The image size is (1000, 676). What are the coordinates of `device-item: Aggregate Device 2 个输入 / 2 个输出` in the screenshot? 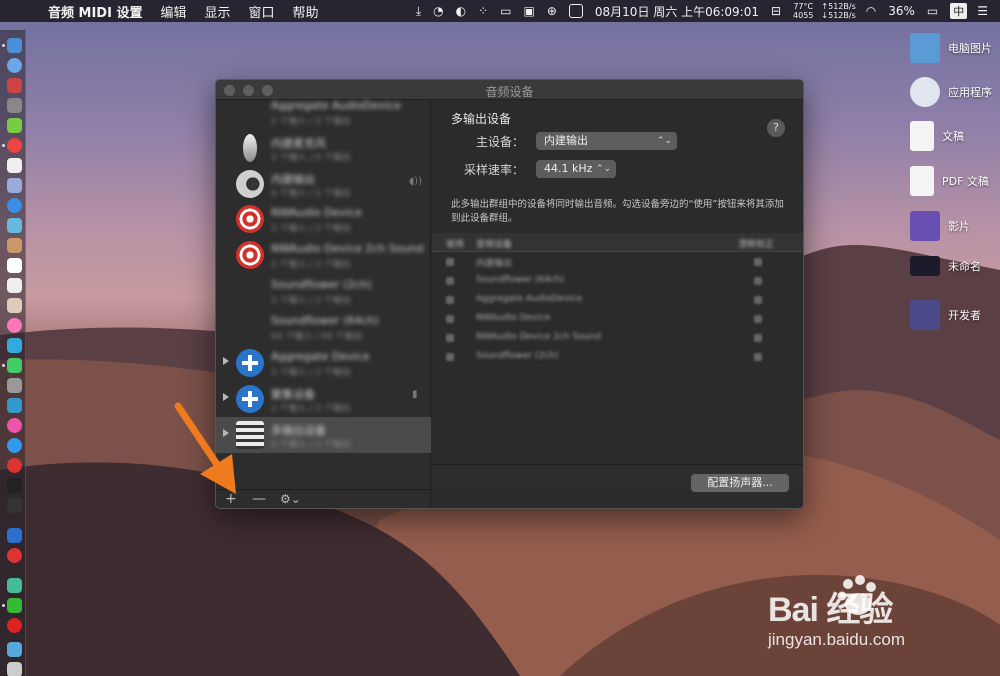 It's located at (323, 363).